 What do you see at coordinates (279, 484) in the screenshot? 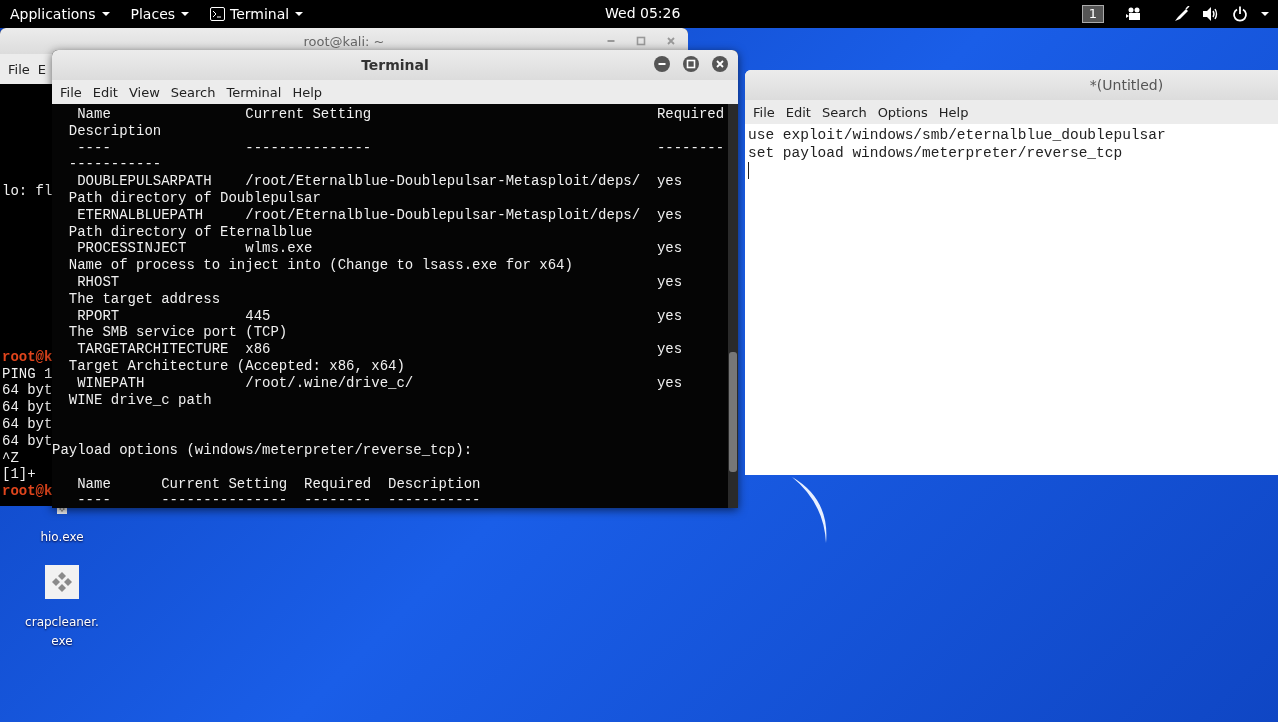
I see `terminal-line: Name Current Setting Required Description` at bounding box center [279, 484].